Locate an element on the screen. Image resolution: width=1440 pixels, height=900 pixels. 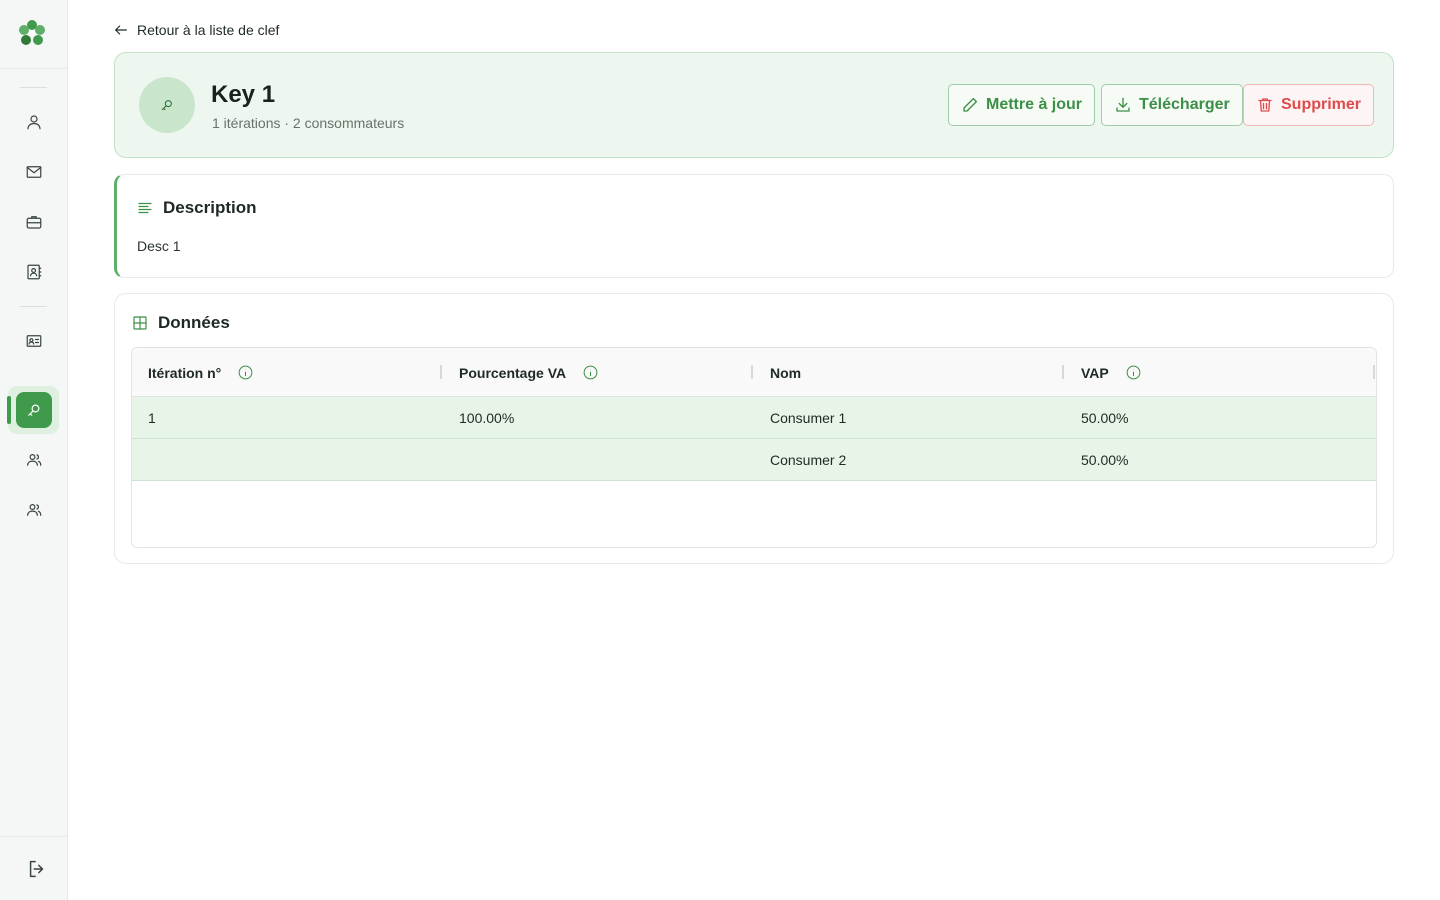
cell-iteration: 1 is located at coordinates (152, 417).